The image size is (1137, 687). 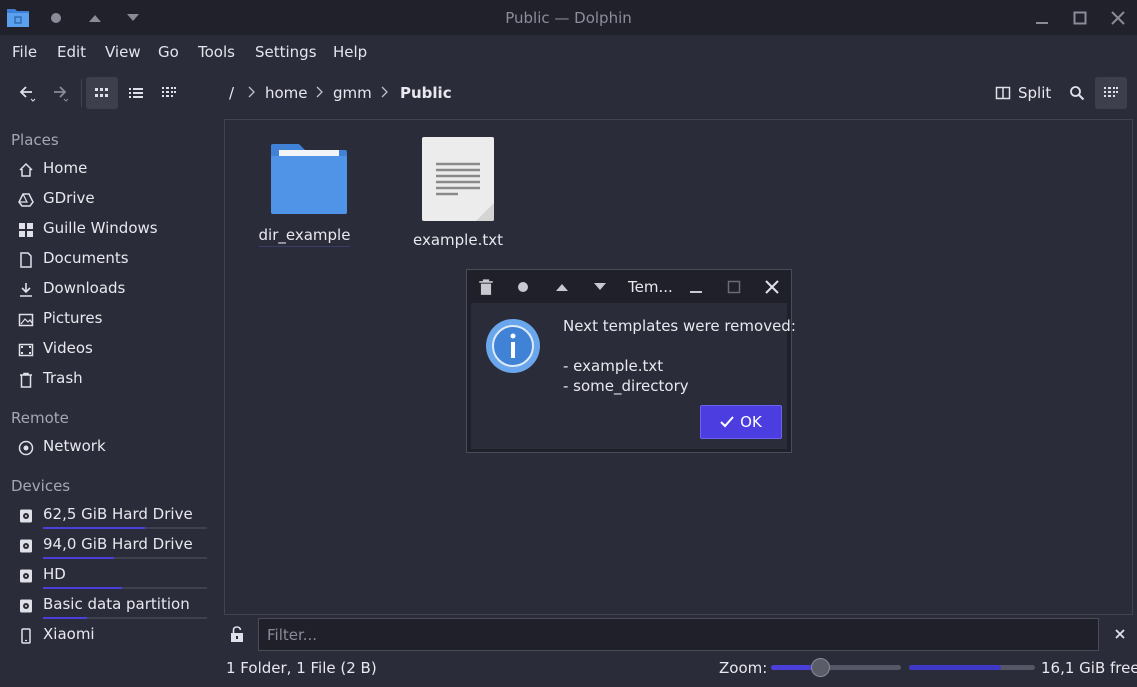 What do you see at coordinates (458, 240) in the screenshot?
I see `file-name: example.txt` at bounding box center [458, 240].